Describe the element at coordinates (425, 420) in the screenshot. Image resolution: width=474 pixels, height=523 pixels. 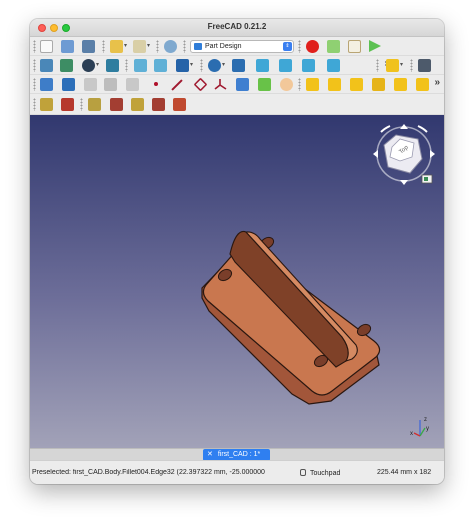
I see `axis-label-z: z` at that location.